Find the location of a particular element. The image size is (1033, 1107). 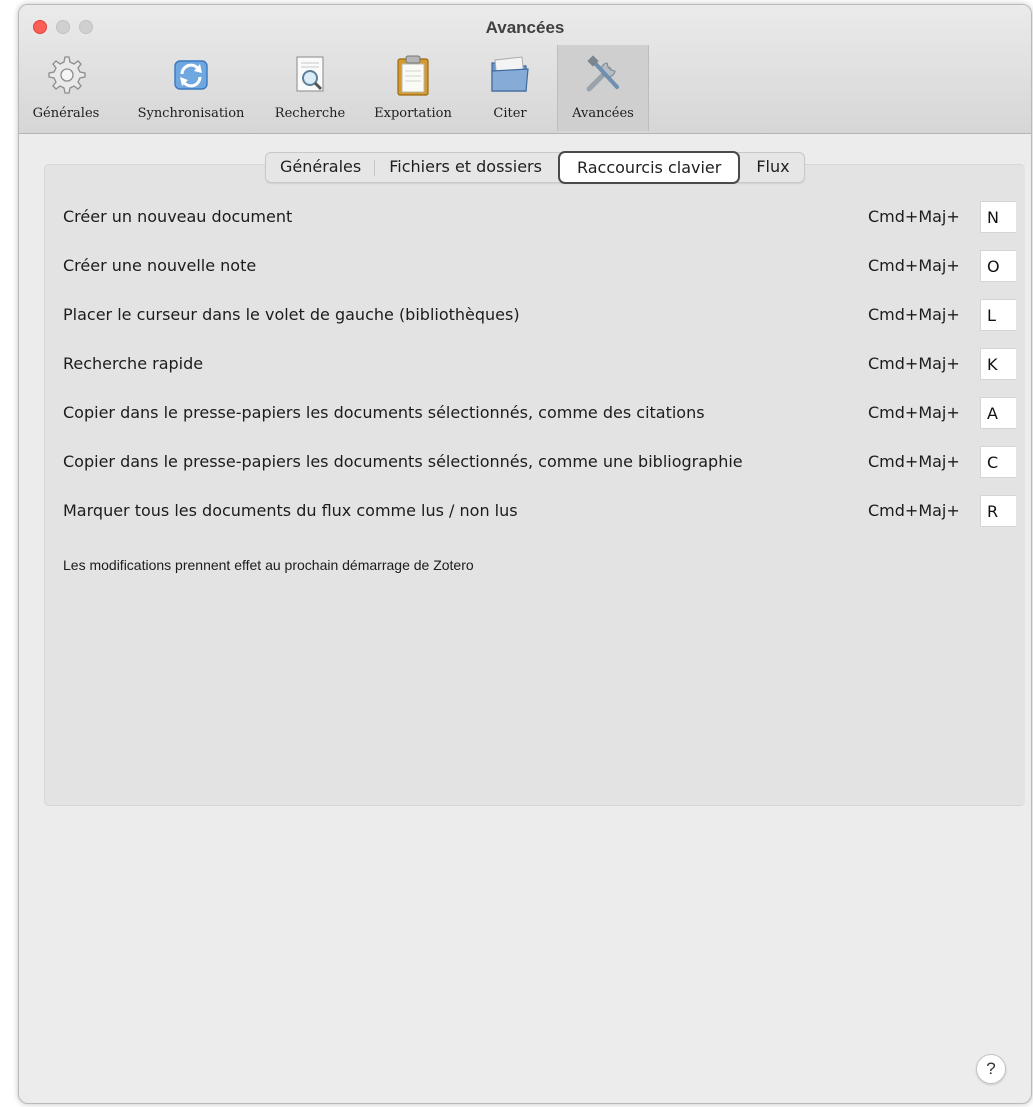

toolbar-item-recherche: Recherche is located at coordinates (310, 89).